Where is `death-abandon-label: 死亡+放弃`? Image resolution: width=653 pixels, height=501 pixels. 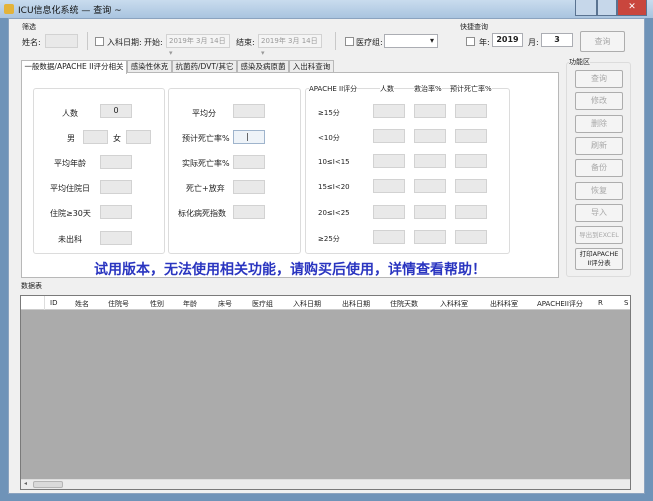
death-abandon-label: 死亡+放弃 is located at coordinates (205, 188).